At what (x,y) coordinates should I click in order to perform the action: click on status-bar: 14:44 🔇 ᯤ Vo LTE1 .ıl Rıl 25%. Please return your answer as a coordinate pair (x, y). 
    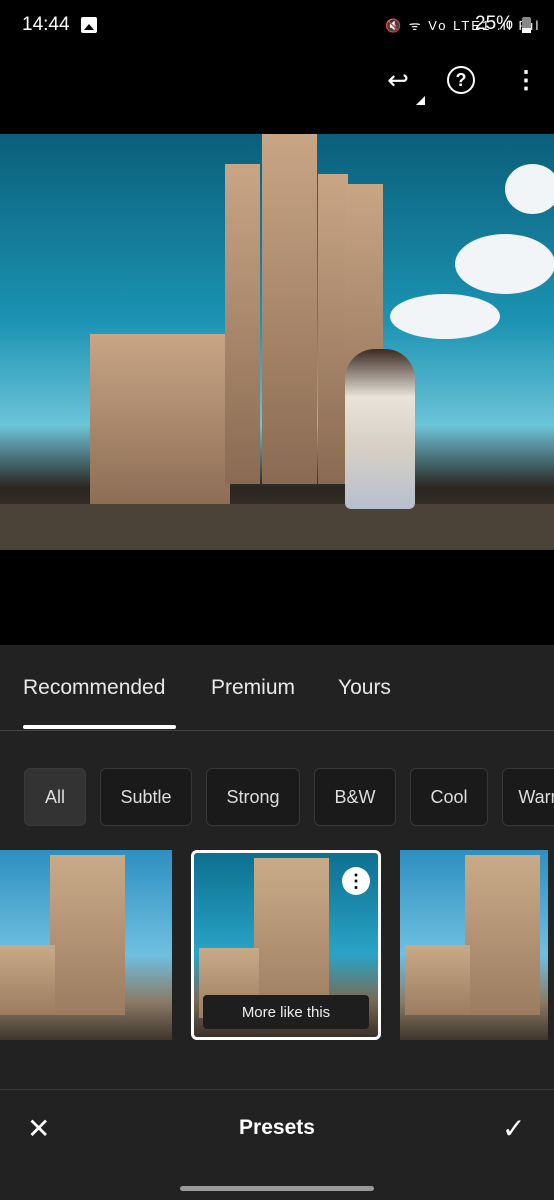
    Looking at the image, I should click on (277, 25).